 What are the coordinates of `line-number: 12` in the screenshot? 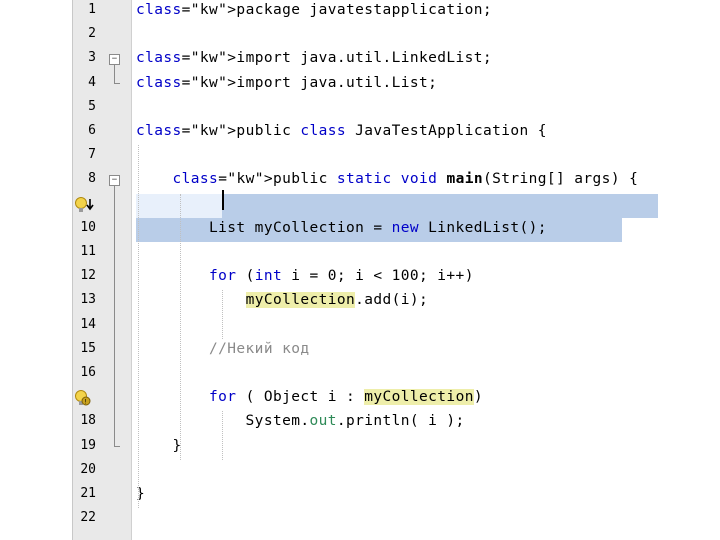 It's located at (88, 276).